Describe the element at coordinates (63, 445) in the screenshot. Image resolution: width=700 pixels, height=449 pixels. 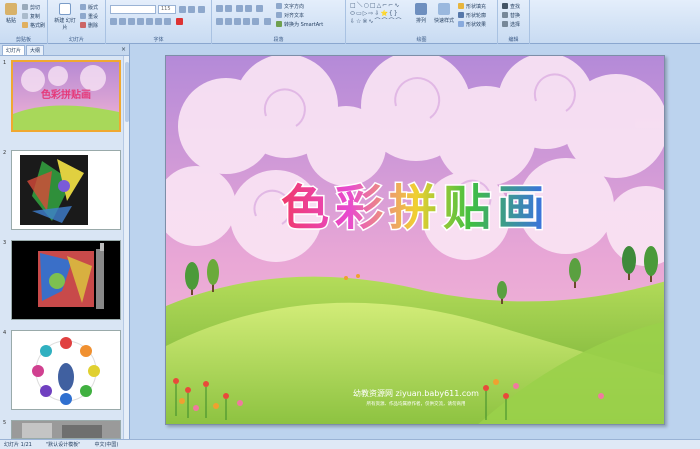
I see `theme-name: "默认设计模板"` at that location.